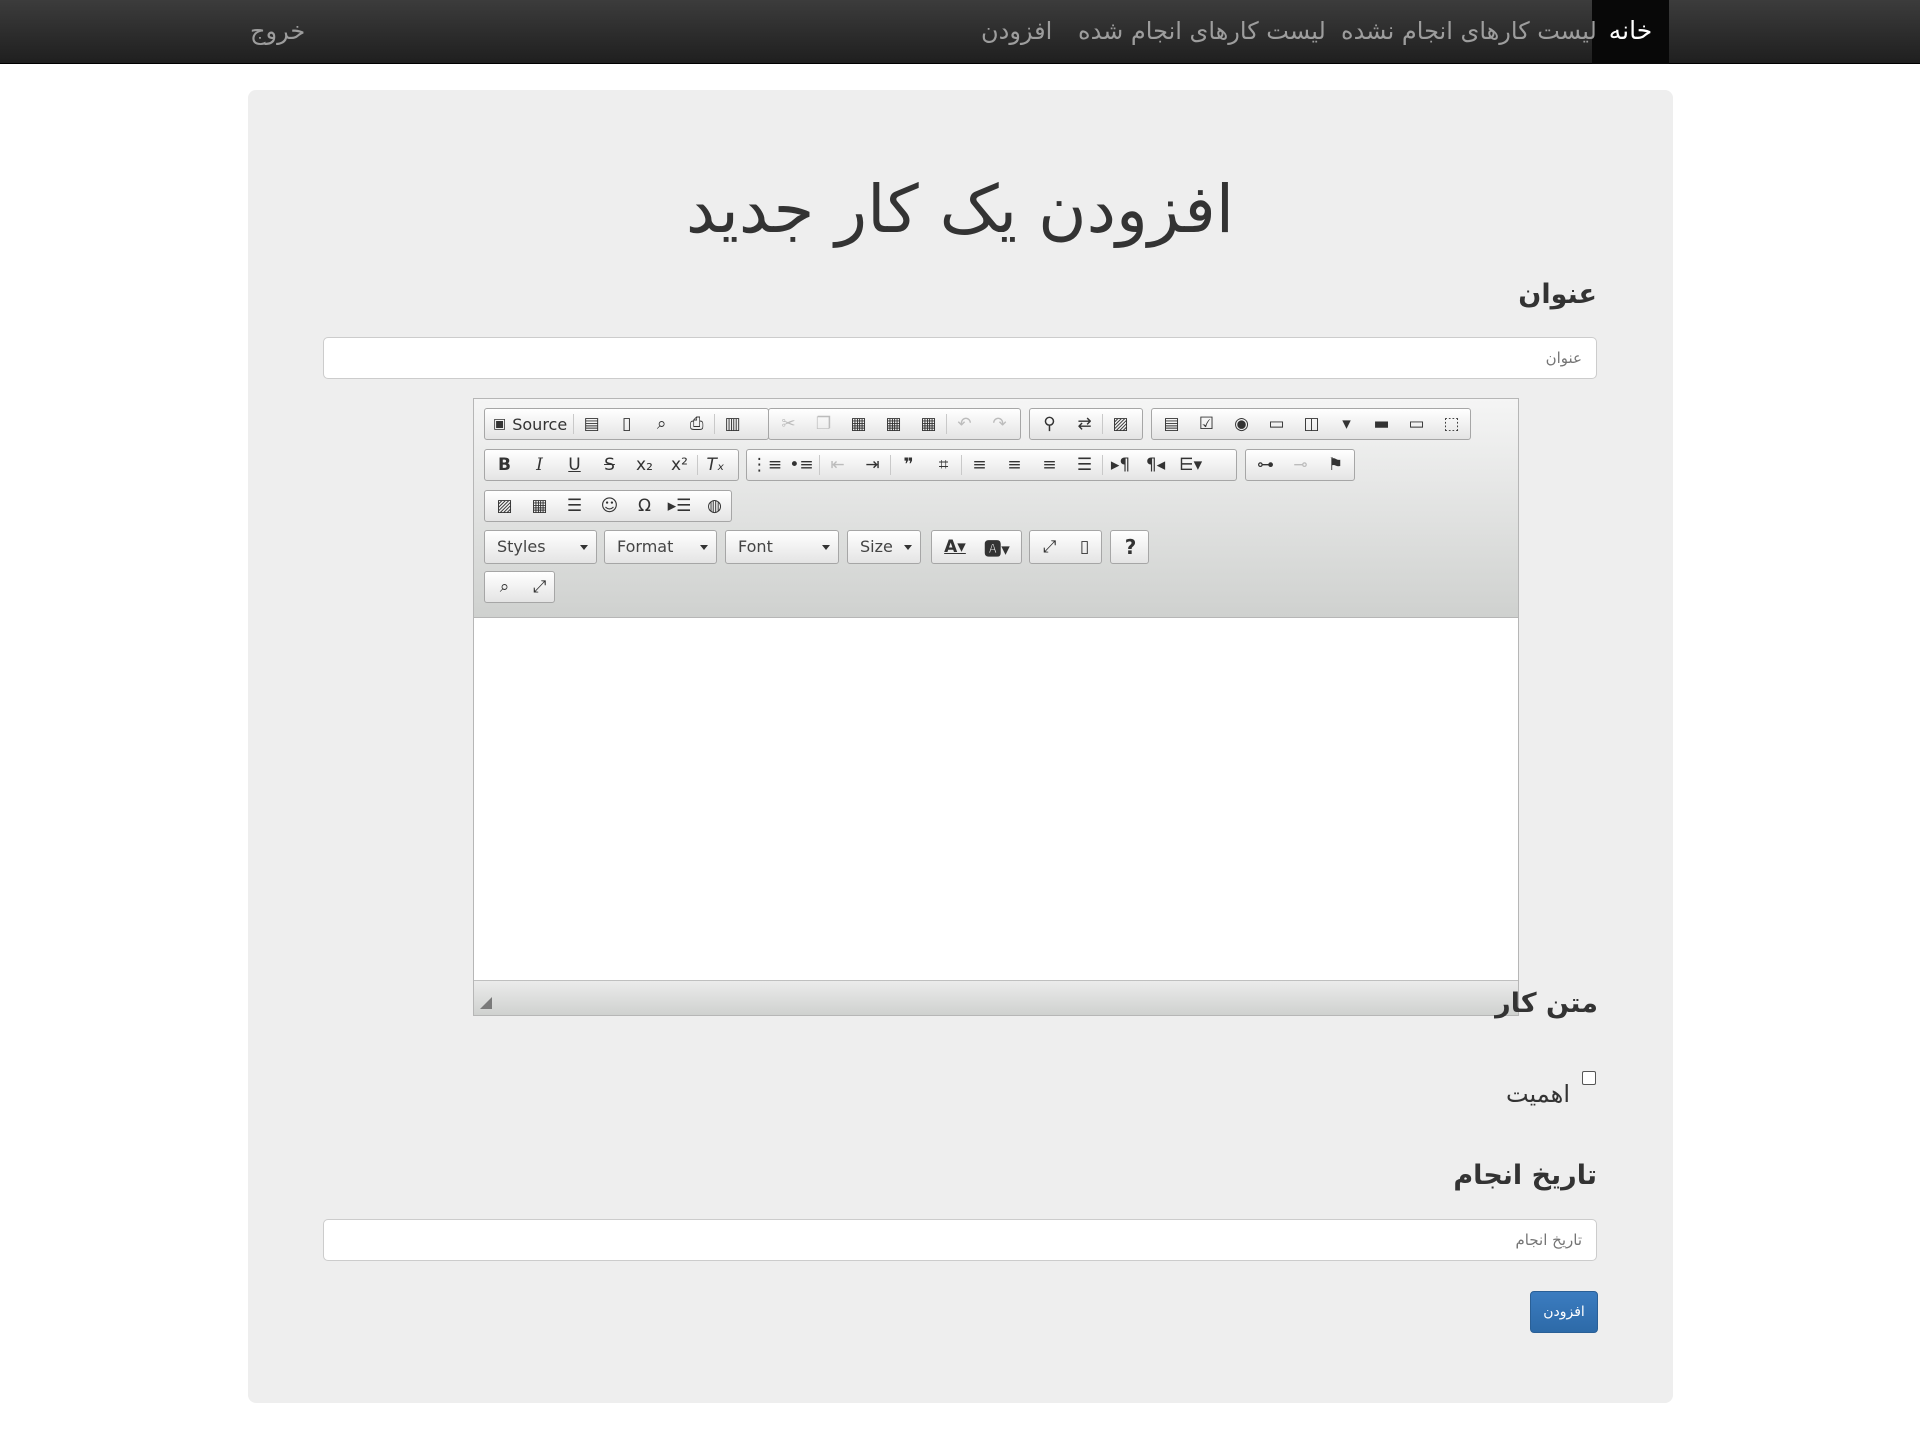 This screenshot has height=1442, width=1920. I want to click on ltr-button: ▸¶, so click(1120, 465).